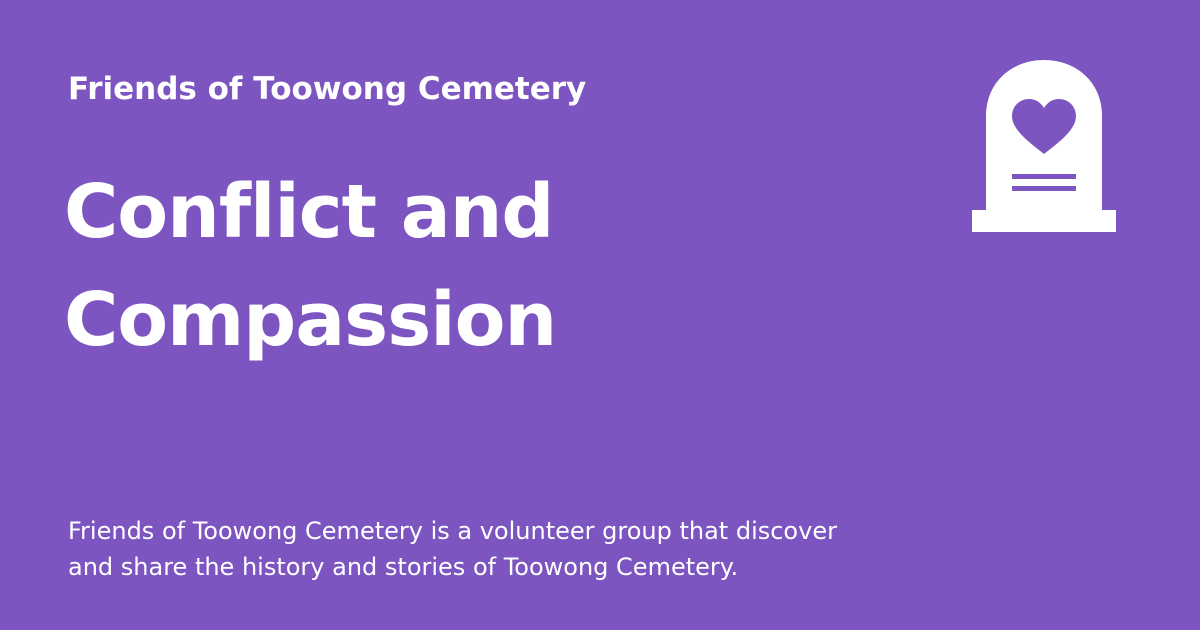 This screenshot has width=1200, height=630. What do you see at coordinates (310, 320) in the screenshot?
I see `page-title-line-2: Compassion` at bounding box center [310, 320].